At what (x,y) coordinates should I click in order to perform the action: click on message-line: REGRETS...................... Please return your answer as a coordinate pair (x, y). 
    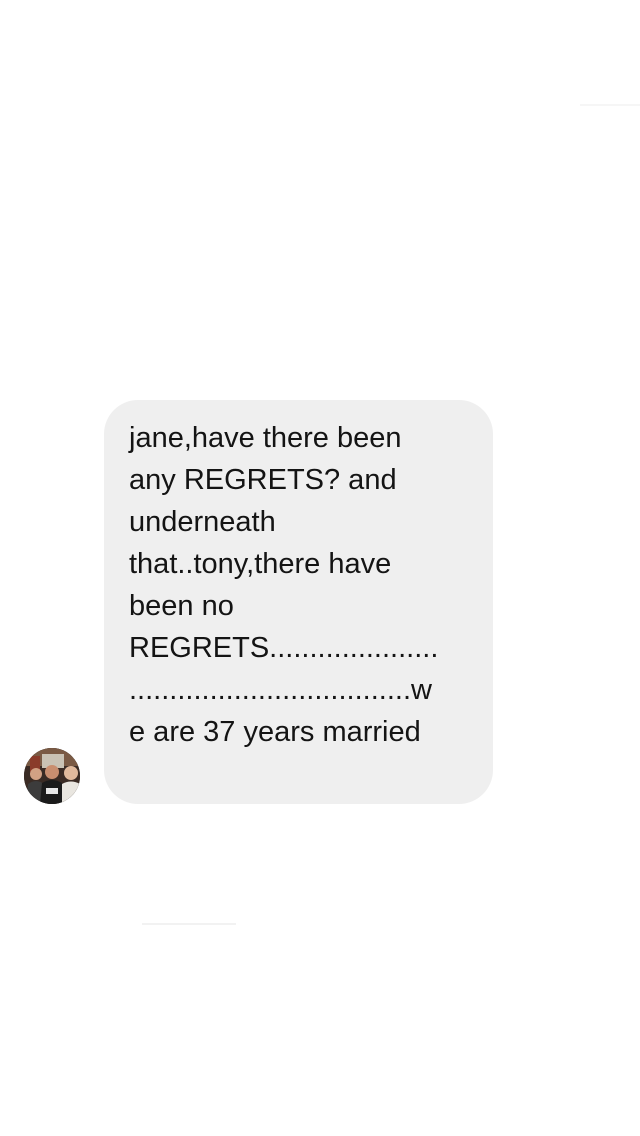
    Looking at the image, I should click on (284, 648).